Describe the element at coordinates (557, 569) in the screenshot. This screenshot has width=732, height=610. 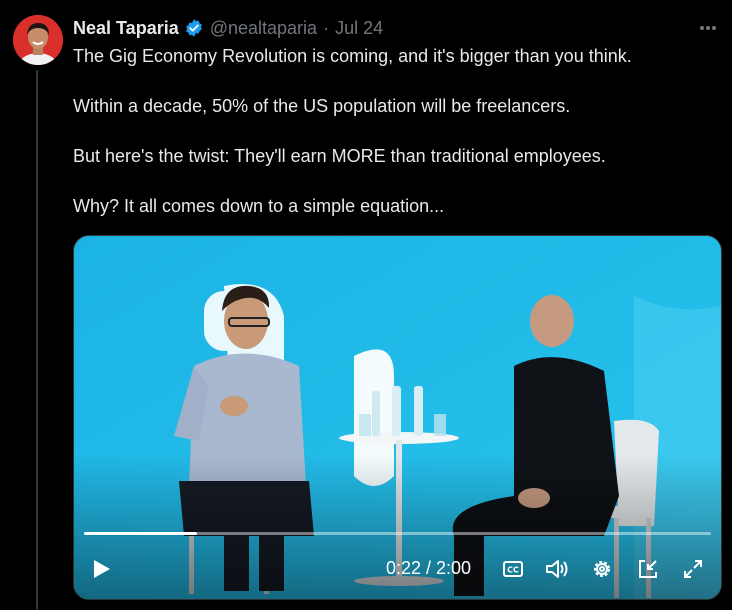
I see `volume-icon` at that location.